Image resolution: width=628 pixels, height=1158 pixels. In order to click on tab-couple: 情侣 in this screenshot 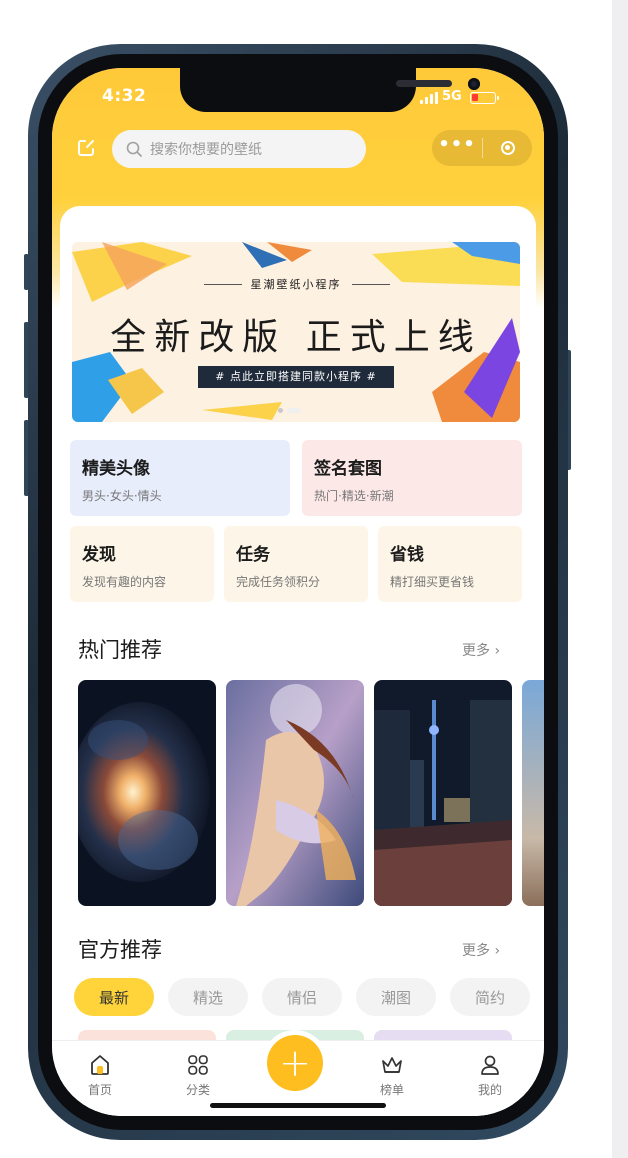, I will do `click(302, 997)`.